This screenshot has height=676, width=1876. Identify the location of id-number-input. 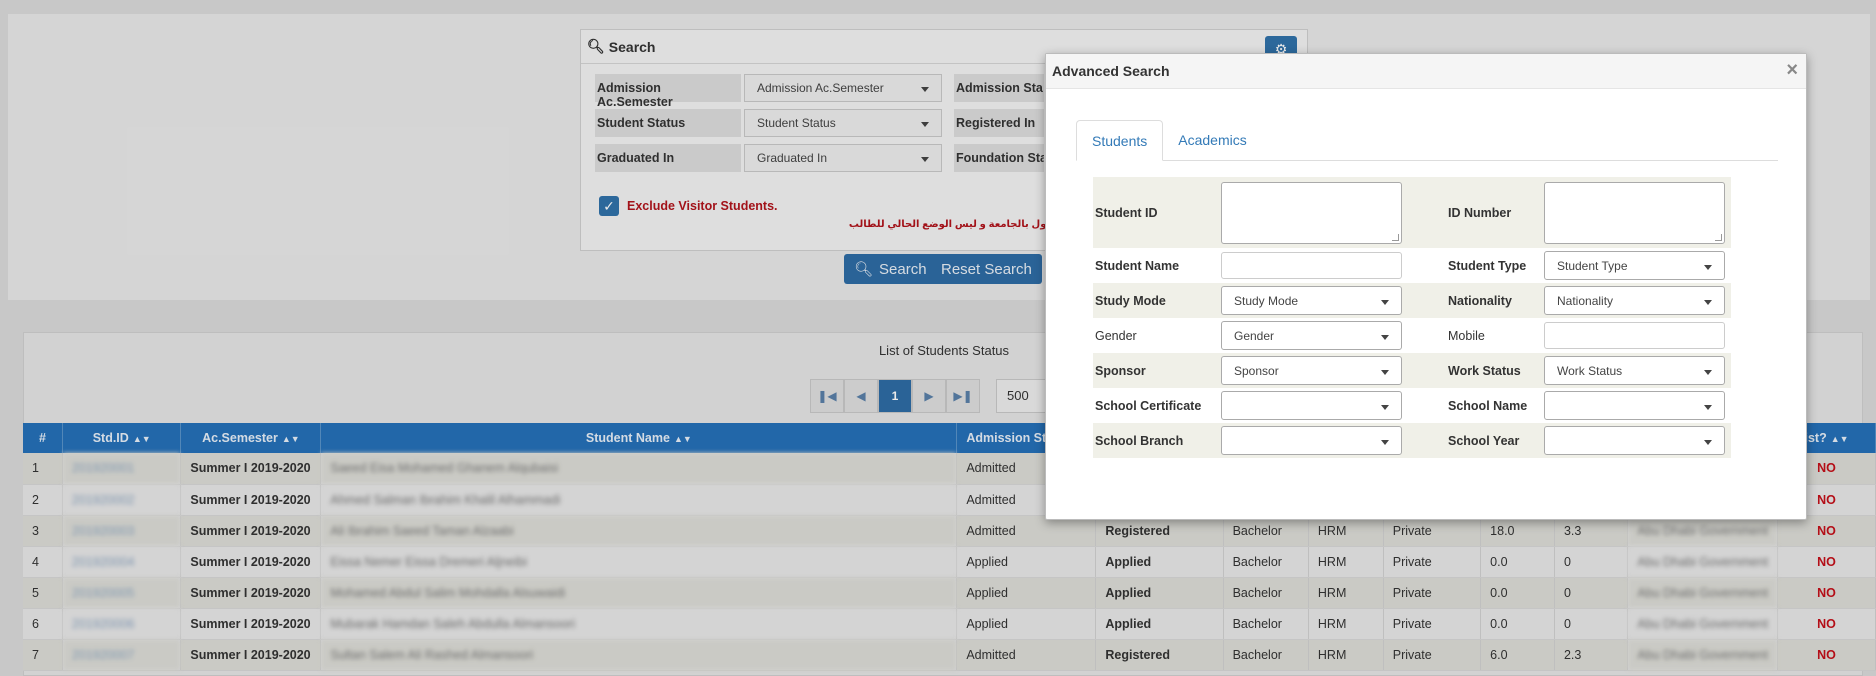
(1634, 212).